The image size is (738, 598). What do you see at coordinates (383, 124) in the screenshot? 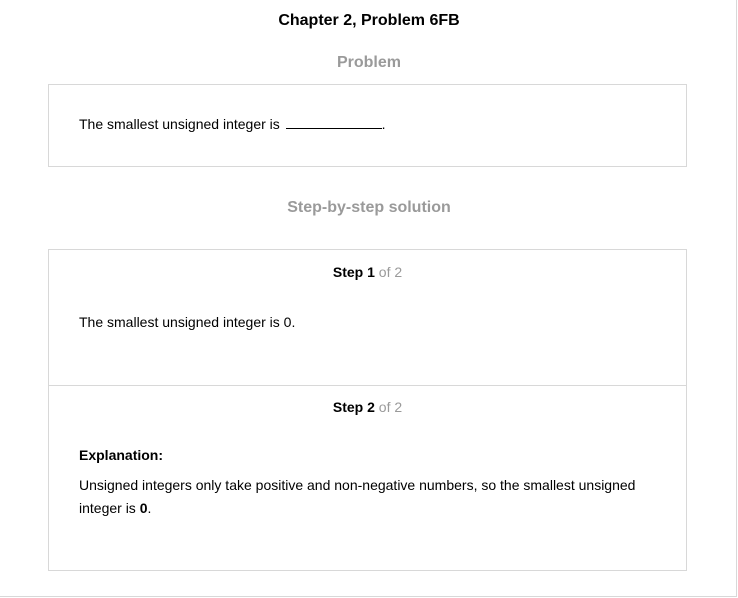
I see `problem-text-end: .` at bounding box center [383, 124].